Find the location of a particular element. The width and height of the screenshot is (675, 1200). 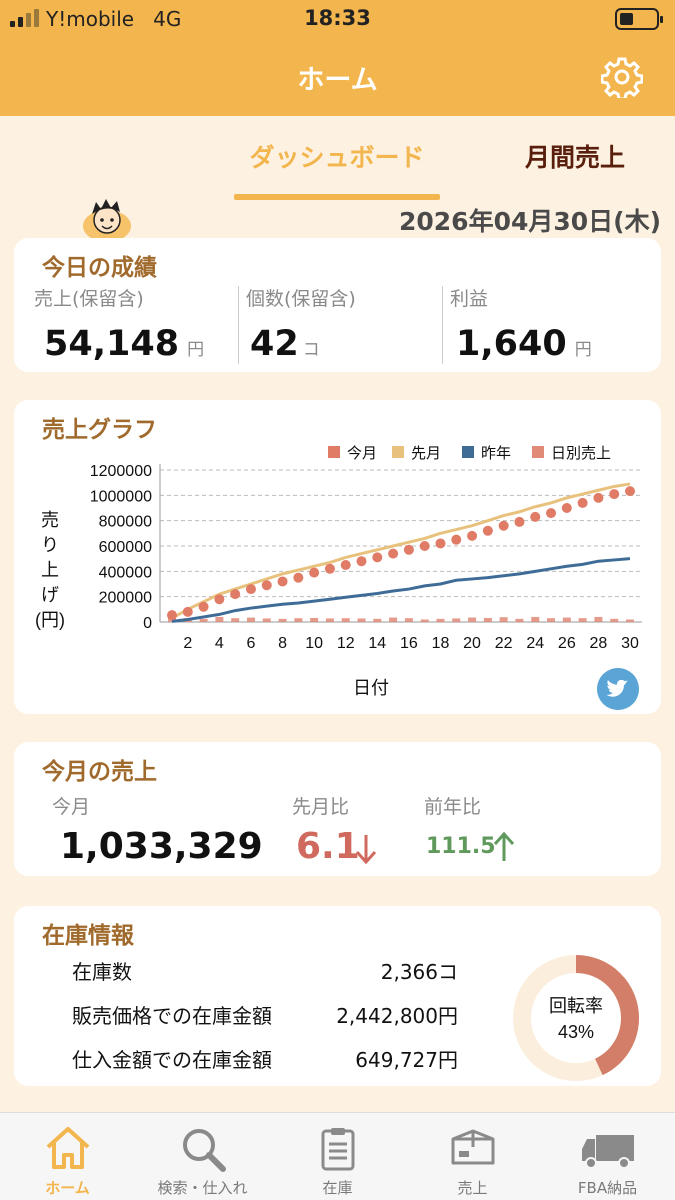

turnover-value: 43% is located at coordinates (576, 1032).